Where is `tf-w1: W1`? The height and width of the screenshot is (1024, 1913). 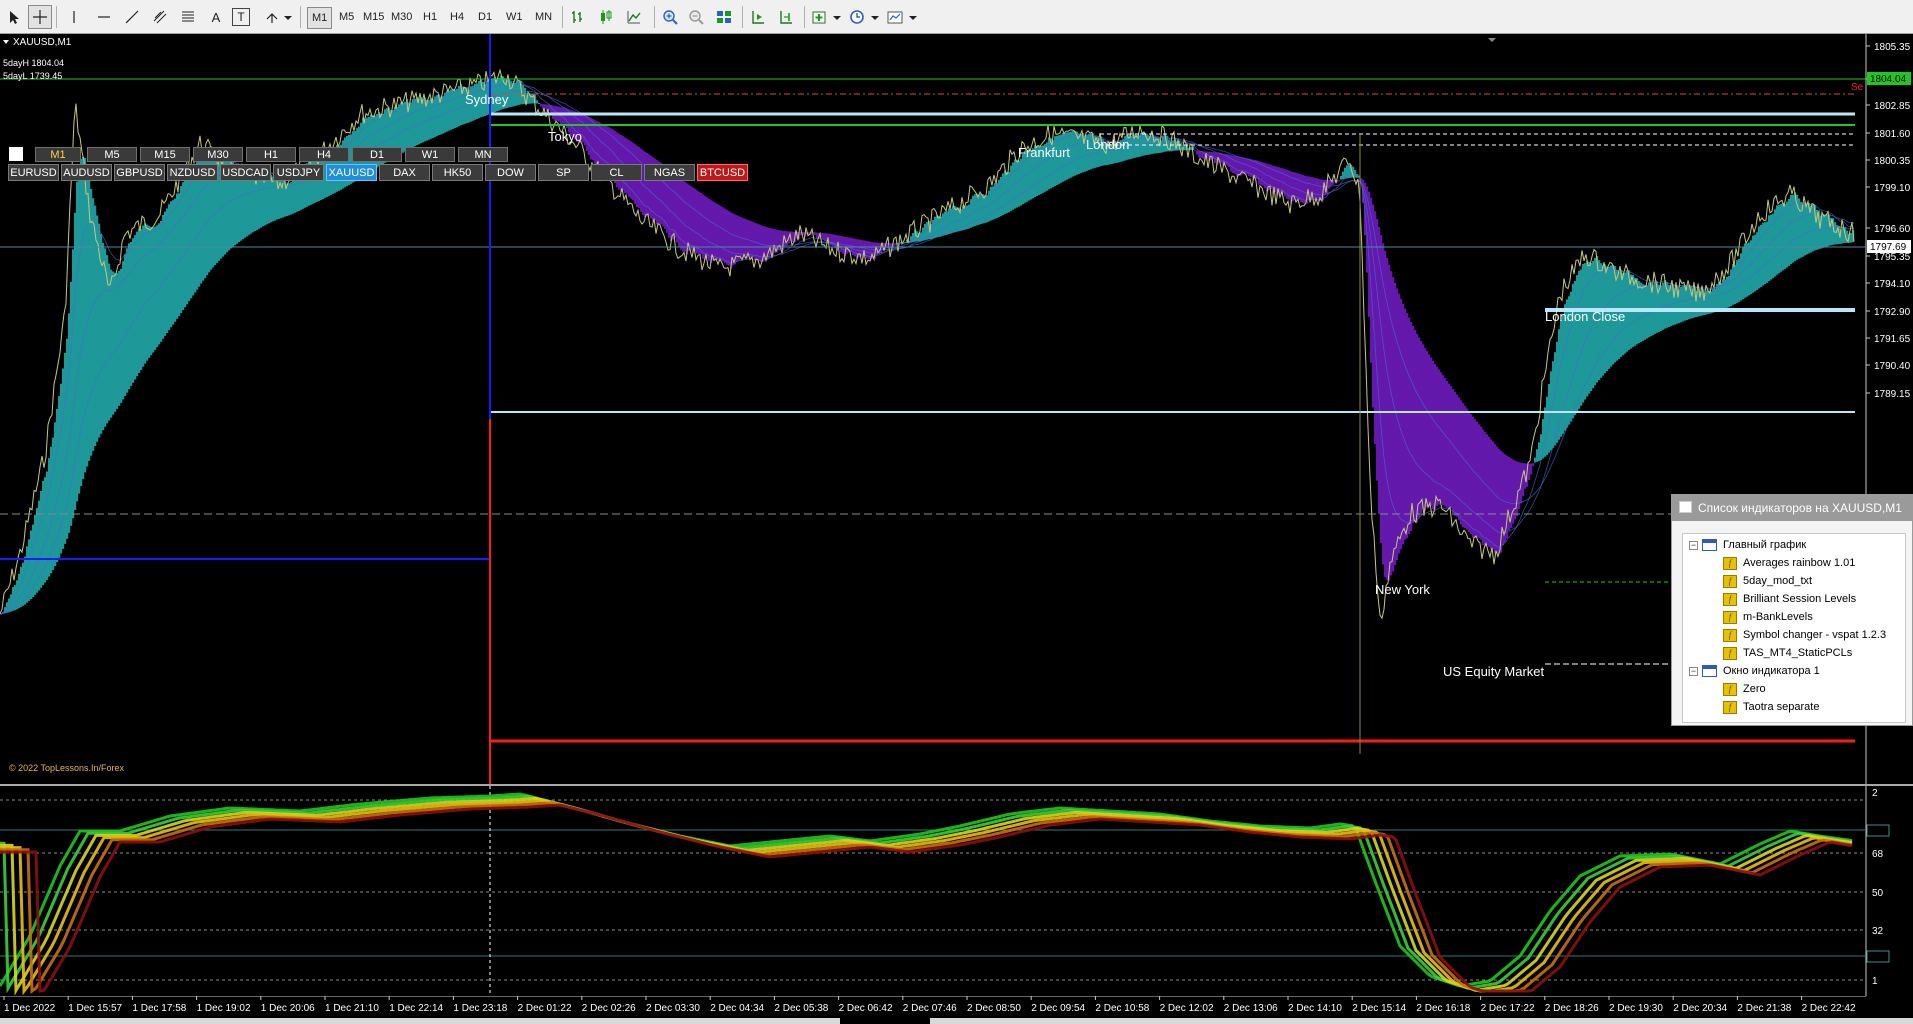
tf-w1: W1 is located at coordinates (514, 17).